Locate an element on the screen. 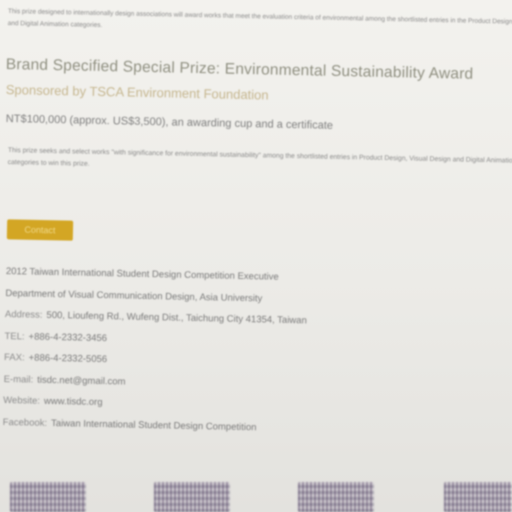 This screenshot has width=512, height=512. tel-value: +886-4-2332-3456 is located at coordinates (68, 337).